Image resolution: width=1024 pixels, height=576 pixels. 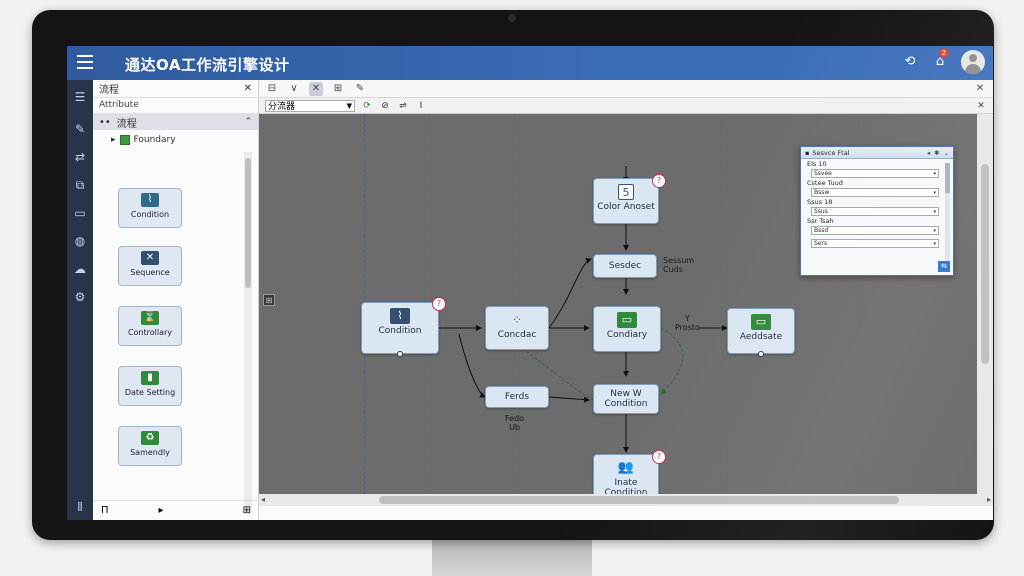 What do you see at coordinates (150, 438) in the screenshot?
I see `recycle-icon: ♻` at bounding box center [150, 438].